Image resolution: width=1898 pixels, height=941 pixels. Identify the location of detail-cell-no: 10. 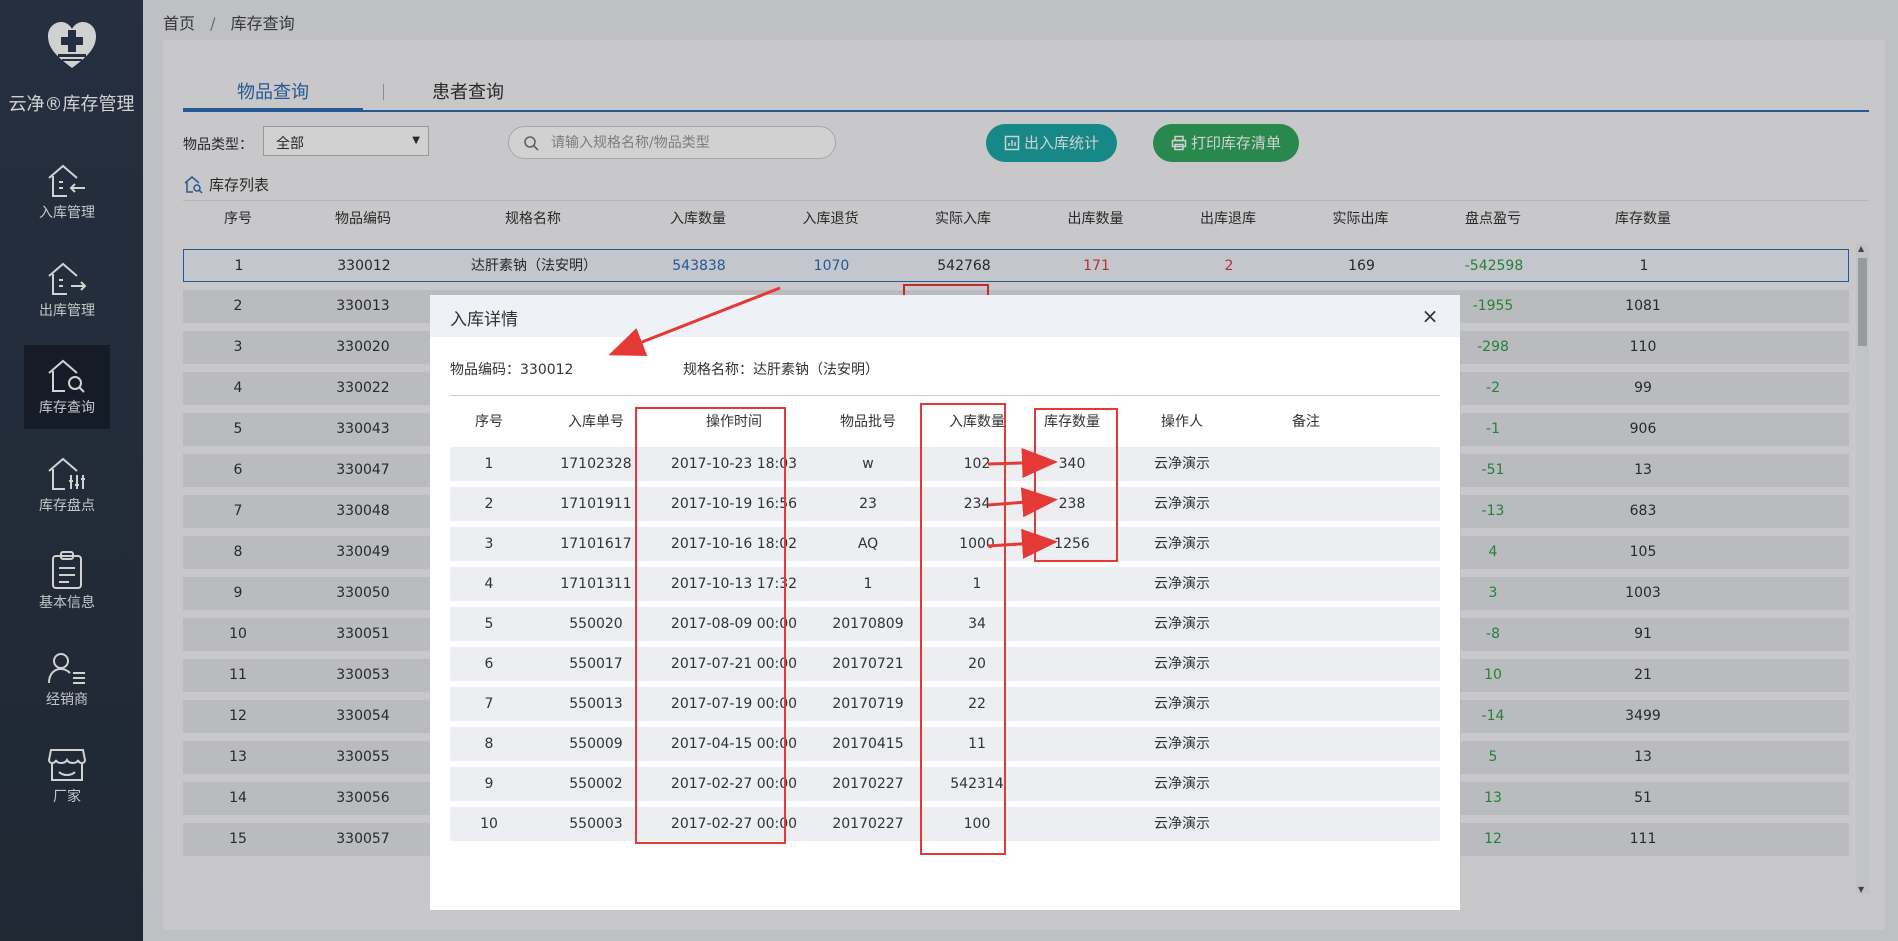
(489, 824).